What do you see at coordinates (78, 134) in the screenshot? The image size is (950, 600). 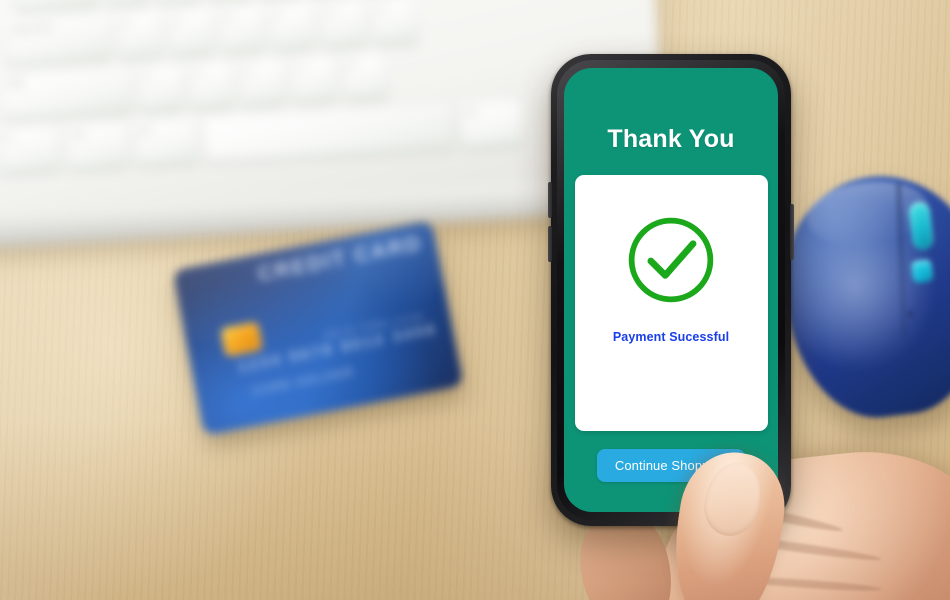 I see `keyboard-key-label: ctrl` at bounding box center [78, 134].